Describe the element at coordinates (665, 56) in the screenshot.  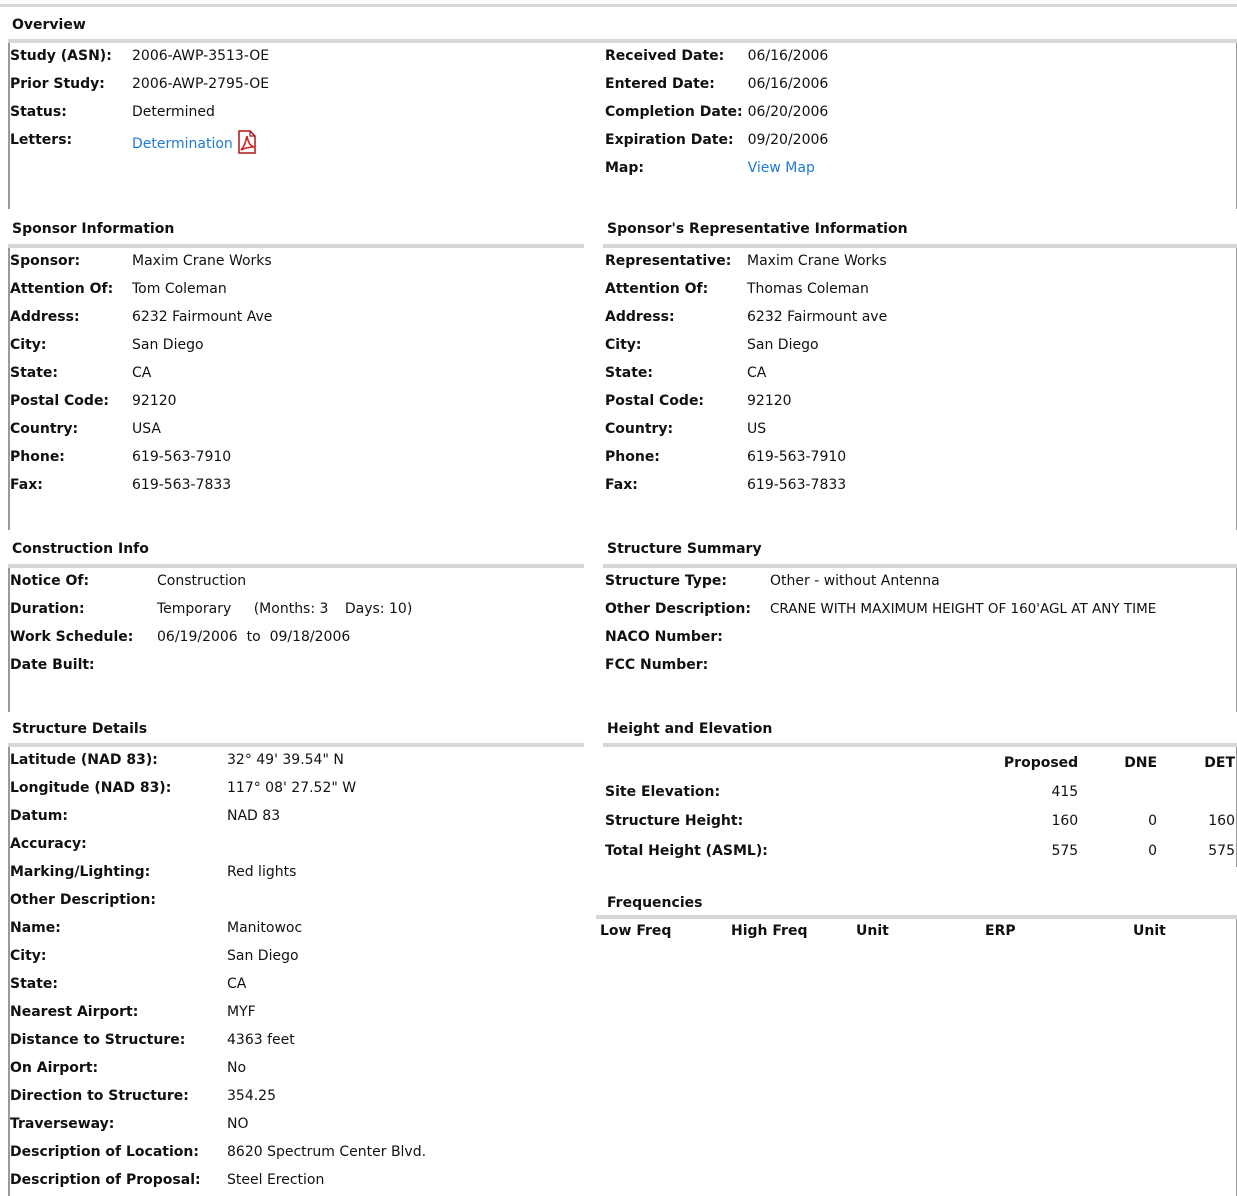
I see `field-label: Received Date:` at that location.